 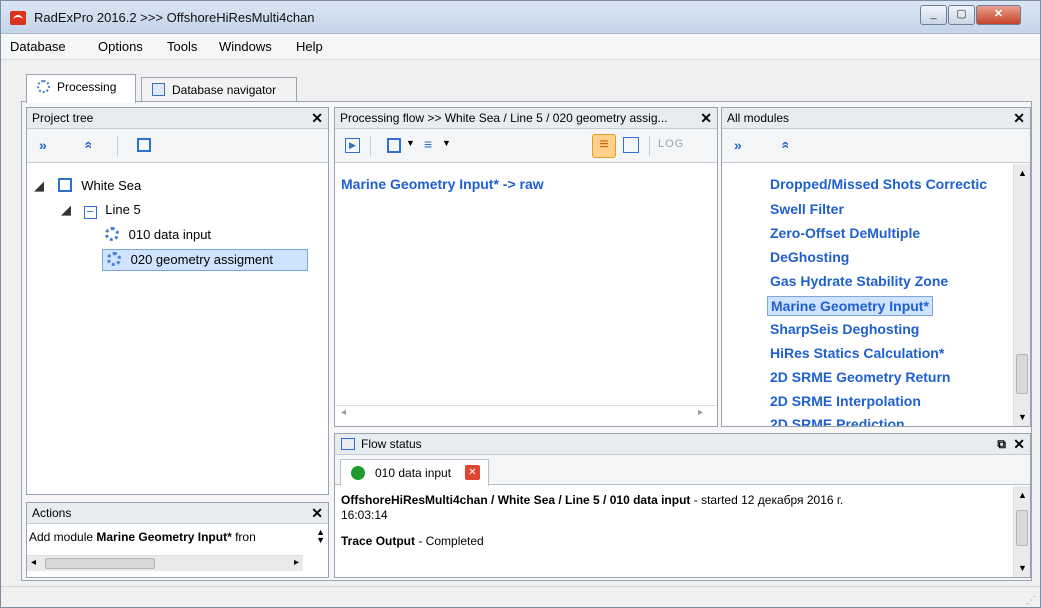 What do you see at coordinates (164, 537) in the screenshot?
I see `action-text-module: Marine Geometry Input*` at bounding box center [164, 537].